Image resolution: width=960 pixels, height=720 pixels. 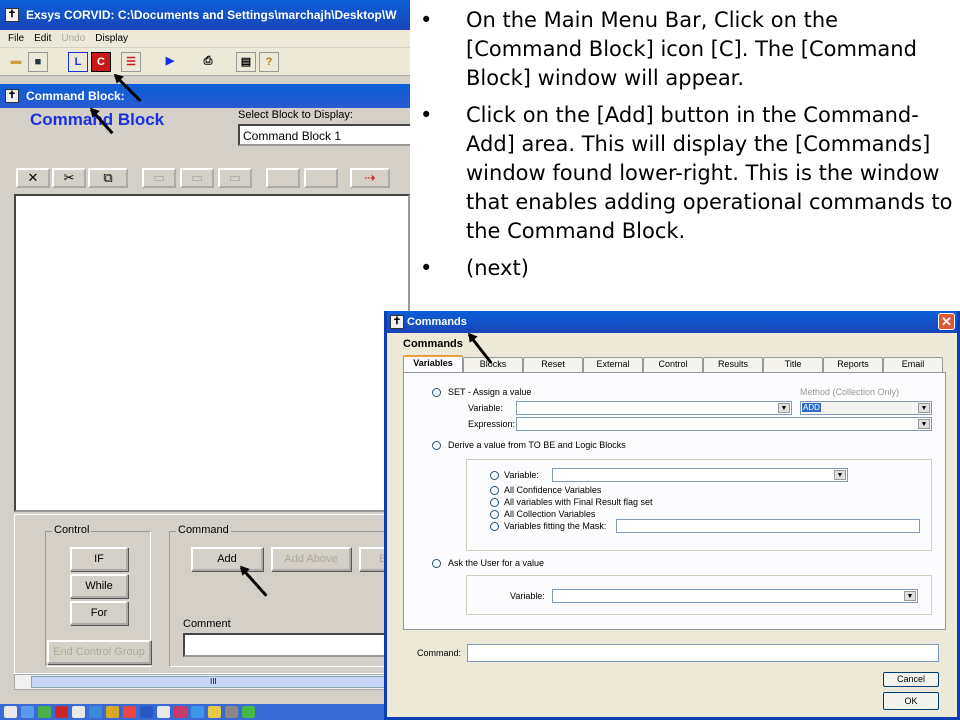 What do you see at coordinates (735, 596) in the screenshot?
I see `ask-variable-dropdown: ▼` at bounding box center [735, 596].